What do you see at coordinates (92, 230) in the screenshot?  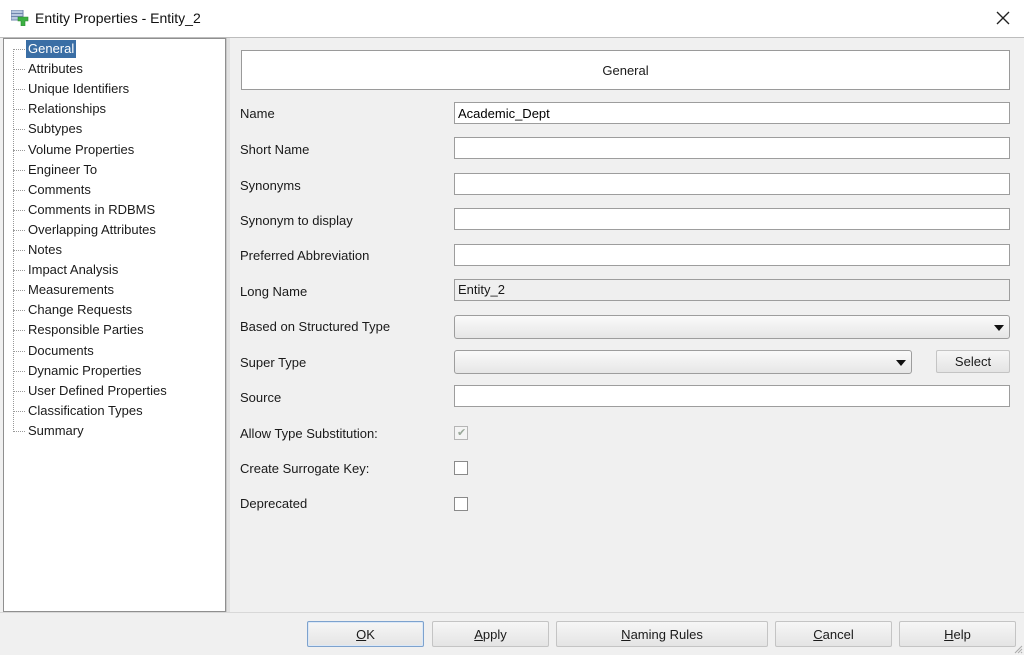 I see `tree-item-overlapping-attributes: Overlapping Attributes` at bounding box center [92, 230].